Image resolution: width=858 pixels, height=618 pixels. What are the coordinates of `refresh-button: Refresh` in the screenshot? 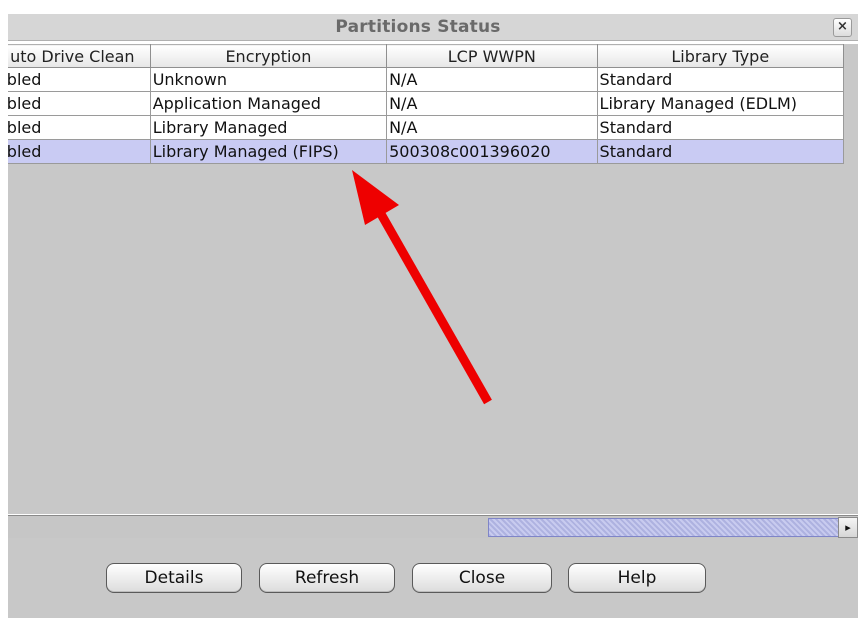 It's located at (327, 578).